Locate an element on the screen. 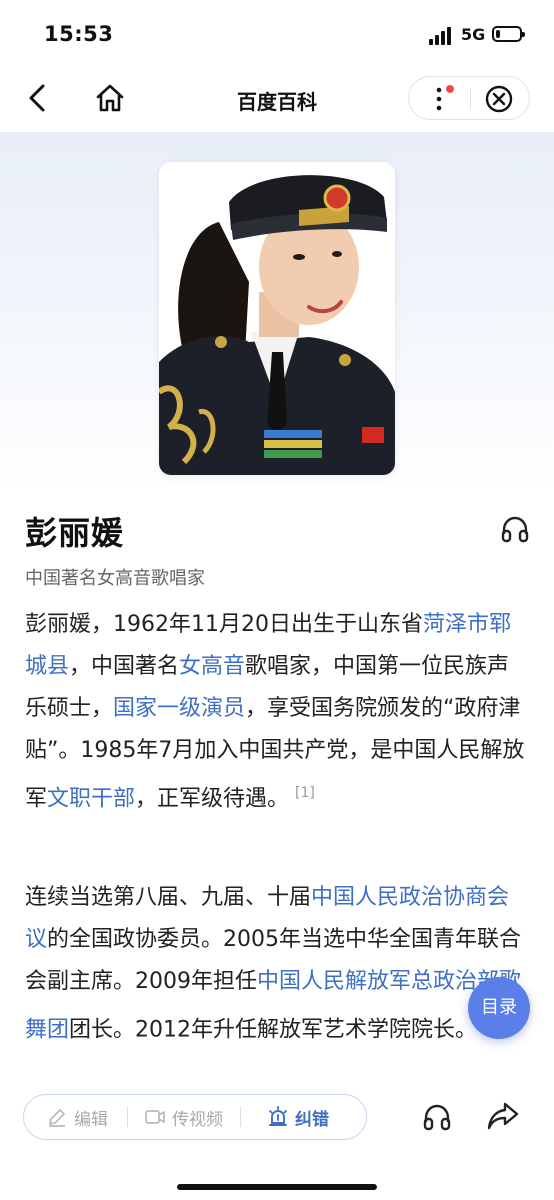 The width and height of the screenshot is (554, 1200). paragraph-text: ，正军级待遇。 is located at coordinates (212, 799).